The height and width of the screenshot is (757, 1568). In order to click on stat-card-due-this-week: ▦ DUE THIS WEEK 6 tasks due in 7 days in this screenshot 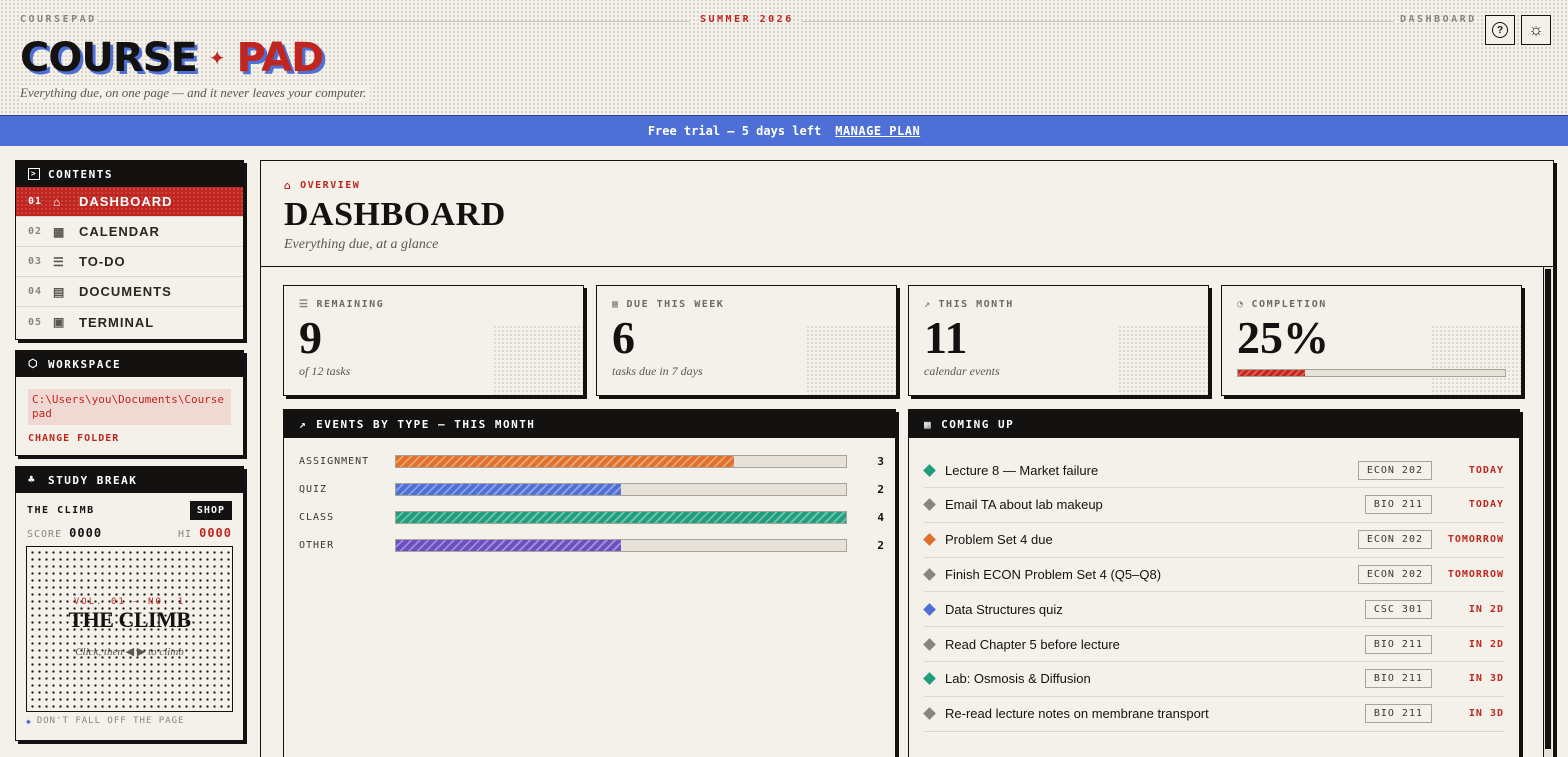, I will do `click(746, 340)`.